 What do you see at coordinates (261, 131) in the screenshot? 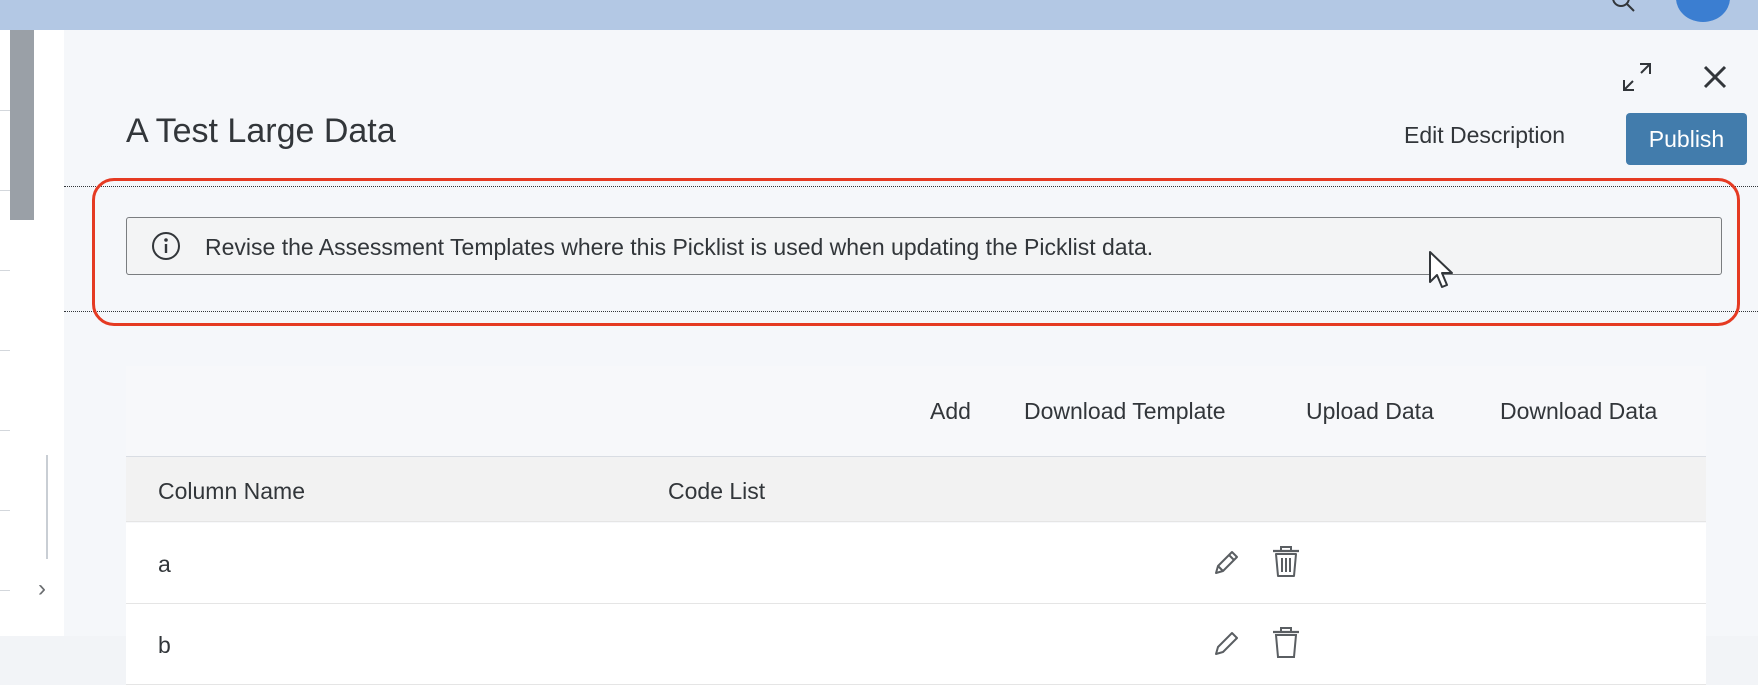
I see `dialog-title: A Test Large Data` at bounding box center [261, 131].